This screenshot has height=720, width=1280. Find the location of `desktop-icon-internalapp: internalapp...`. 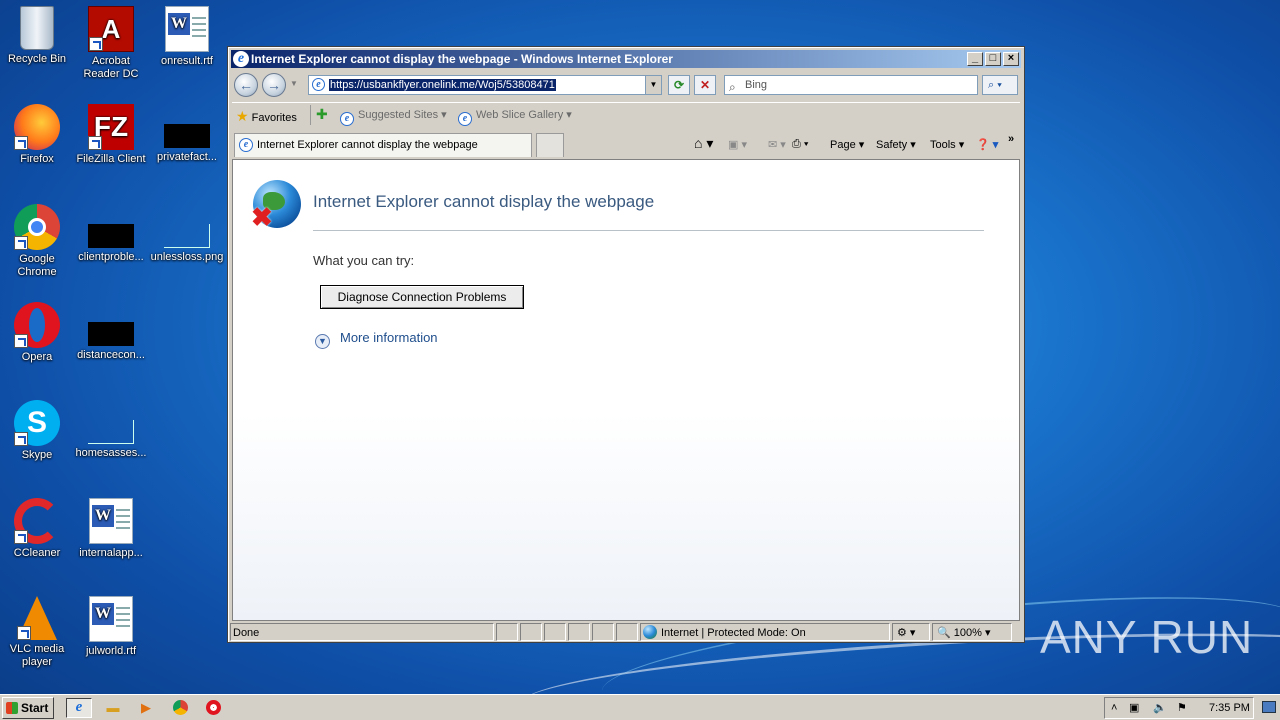

desktop-icon-internalapp: internalapp... is located at coordinates (111, 529).